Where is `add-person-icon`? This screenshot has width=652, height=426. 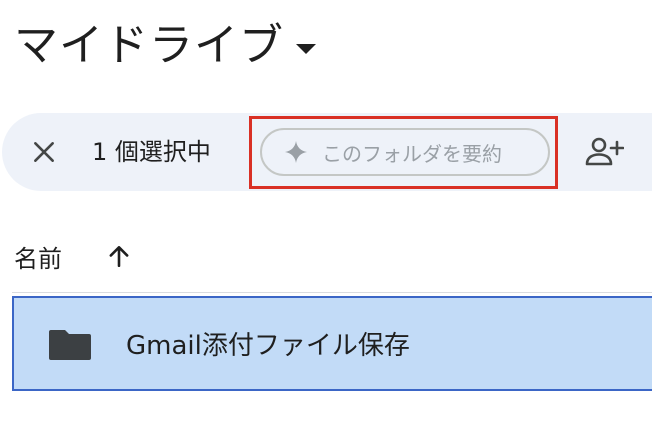
add-person-icon is located at coordinates (604, 151).